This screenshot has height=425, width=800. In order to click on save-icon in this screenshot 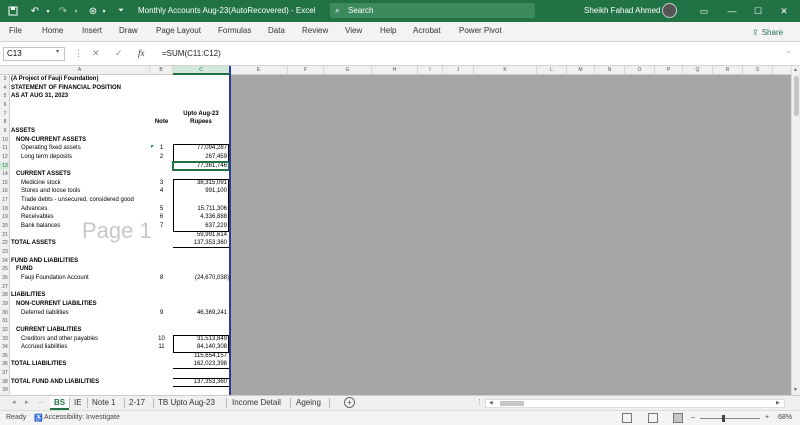, I will do `click(13, 11)`.